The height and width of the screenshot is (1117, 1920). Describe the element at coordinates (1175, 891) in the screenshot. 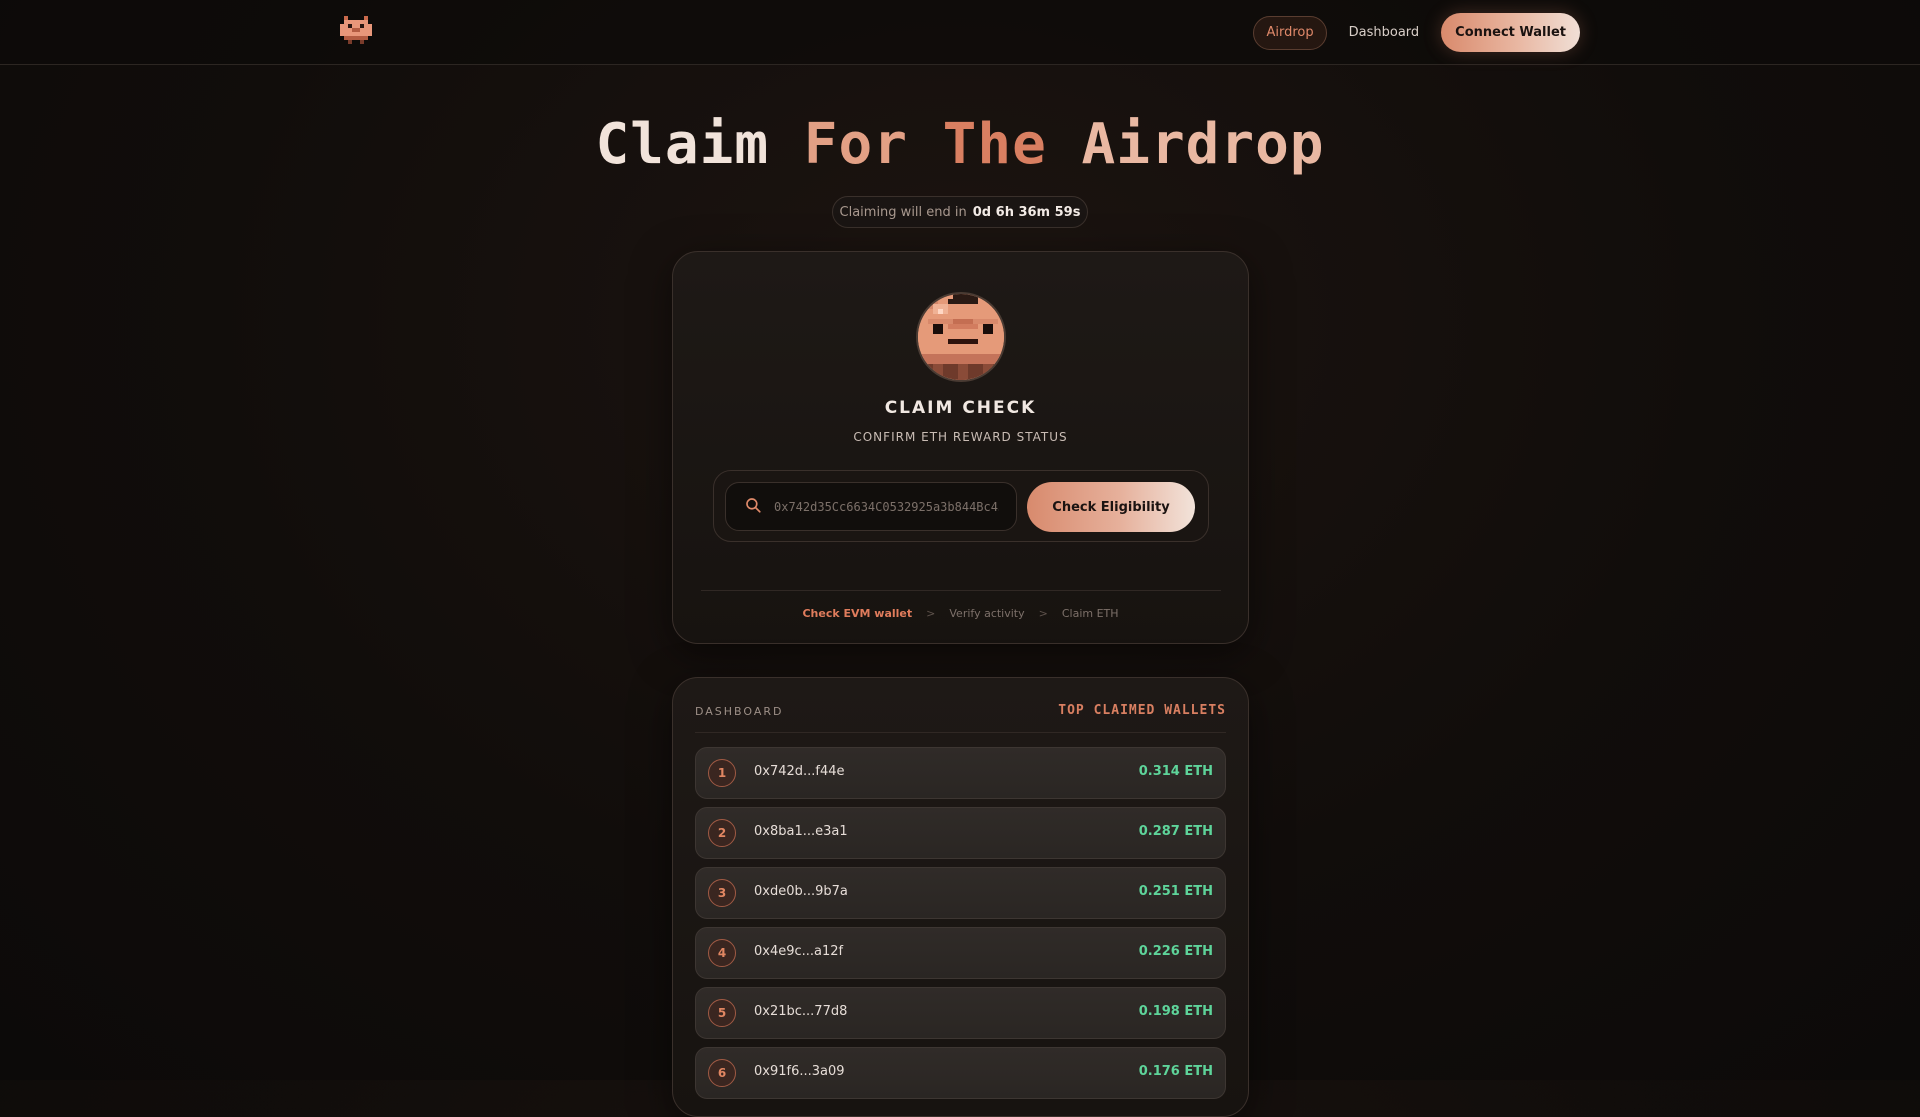

I see `eth-amount: 0.251 ETH` at that location.